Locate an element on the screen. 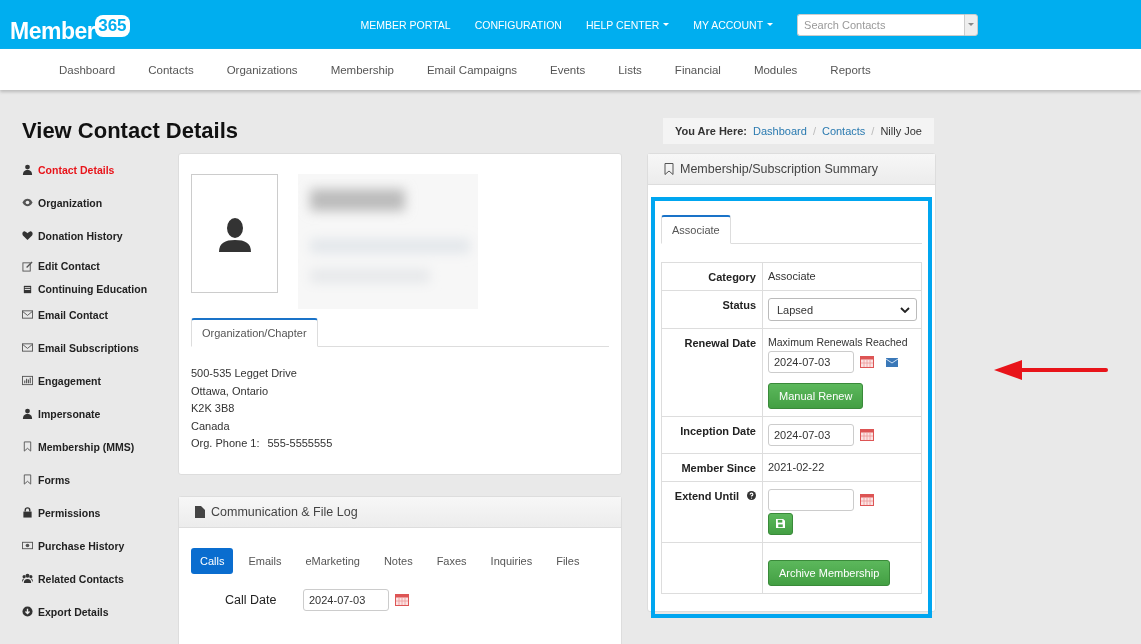  save-button is located at coordinates (780, 524).